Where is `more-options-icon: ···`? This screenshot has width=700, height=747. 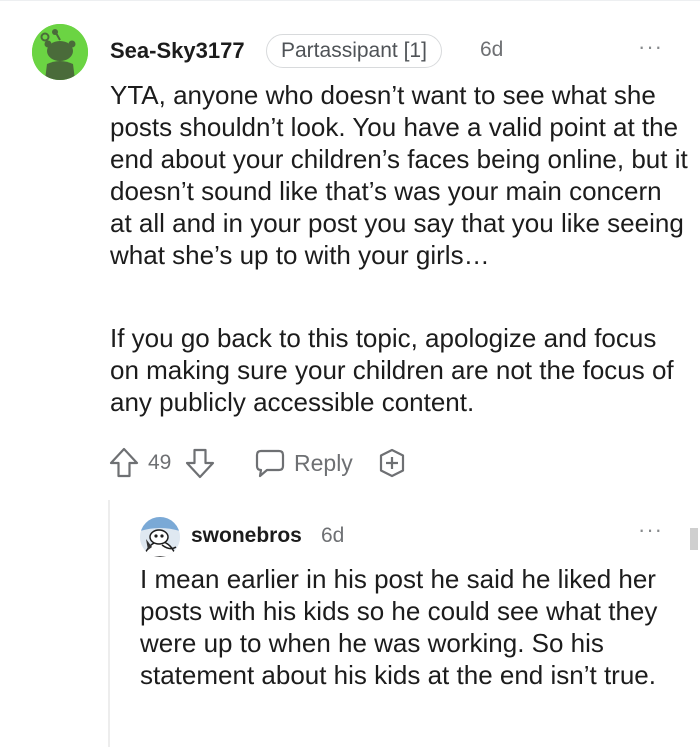 more-options-icon: ··· is located at coordinates (650, 47).